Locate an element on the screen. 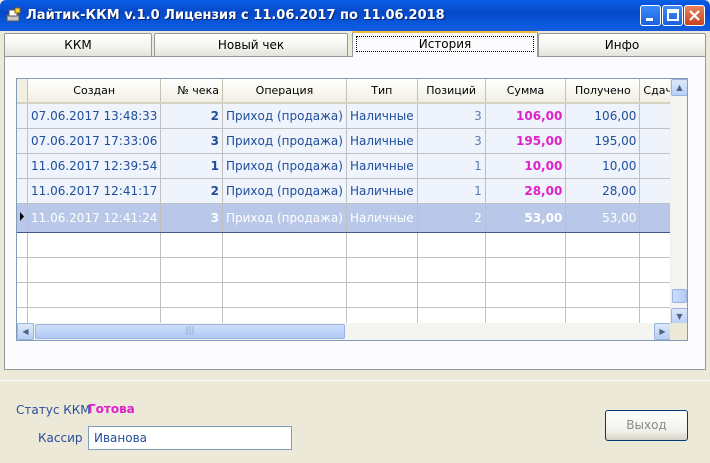 Image resolution: width=710 pixels, height=463 pixels. tab-new-check: Новый чек is located at coordinates (251, 44).